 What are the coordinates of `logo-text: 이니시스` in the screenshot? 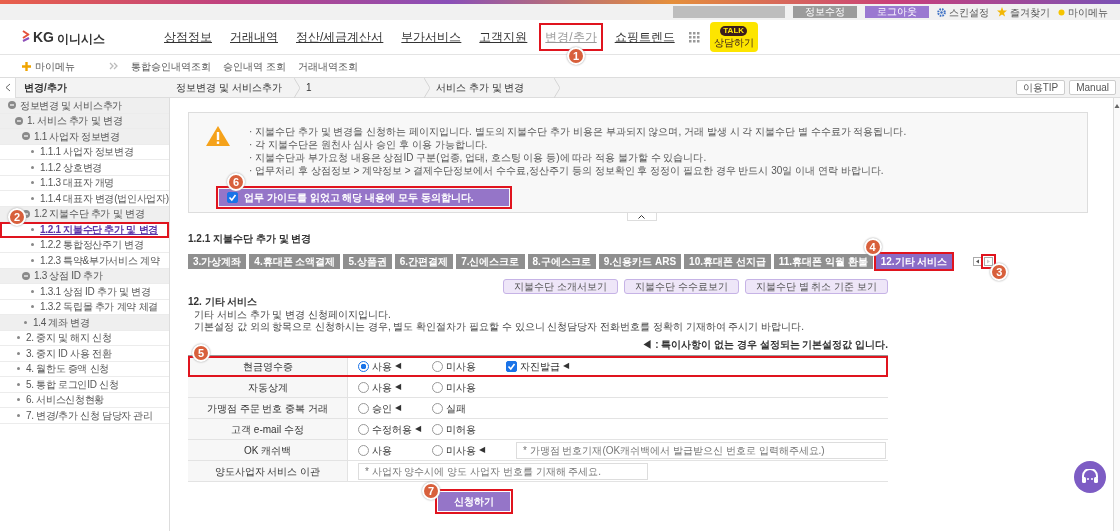 It's located at (81, 39).